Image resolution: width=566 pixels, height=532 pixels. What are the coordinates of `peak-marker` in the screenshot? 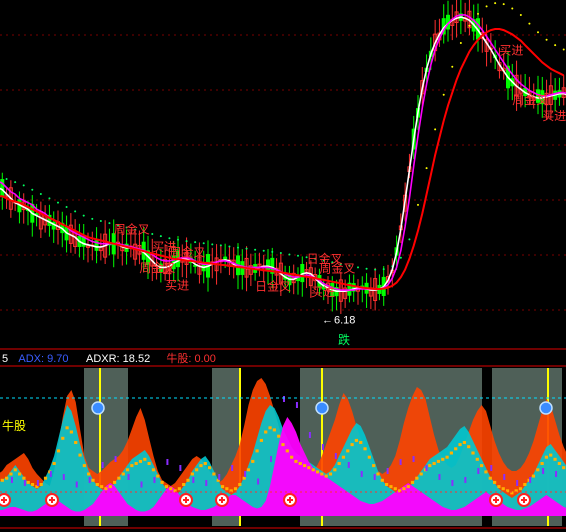 It's located at (546, 408).